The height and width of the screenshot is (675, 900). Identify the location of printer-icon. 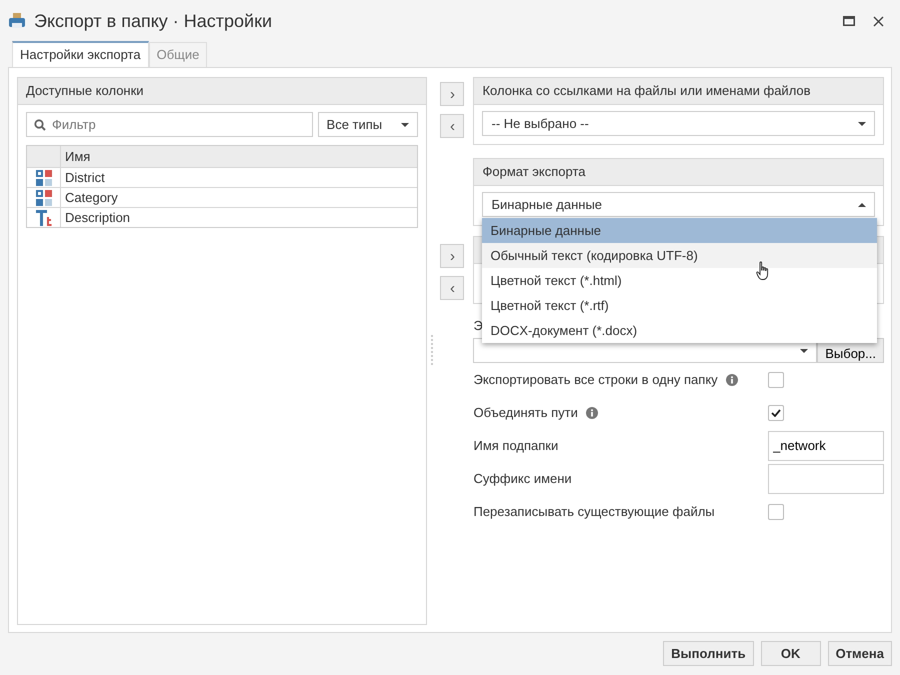
(17, 21).